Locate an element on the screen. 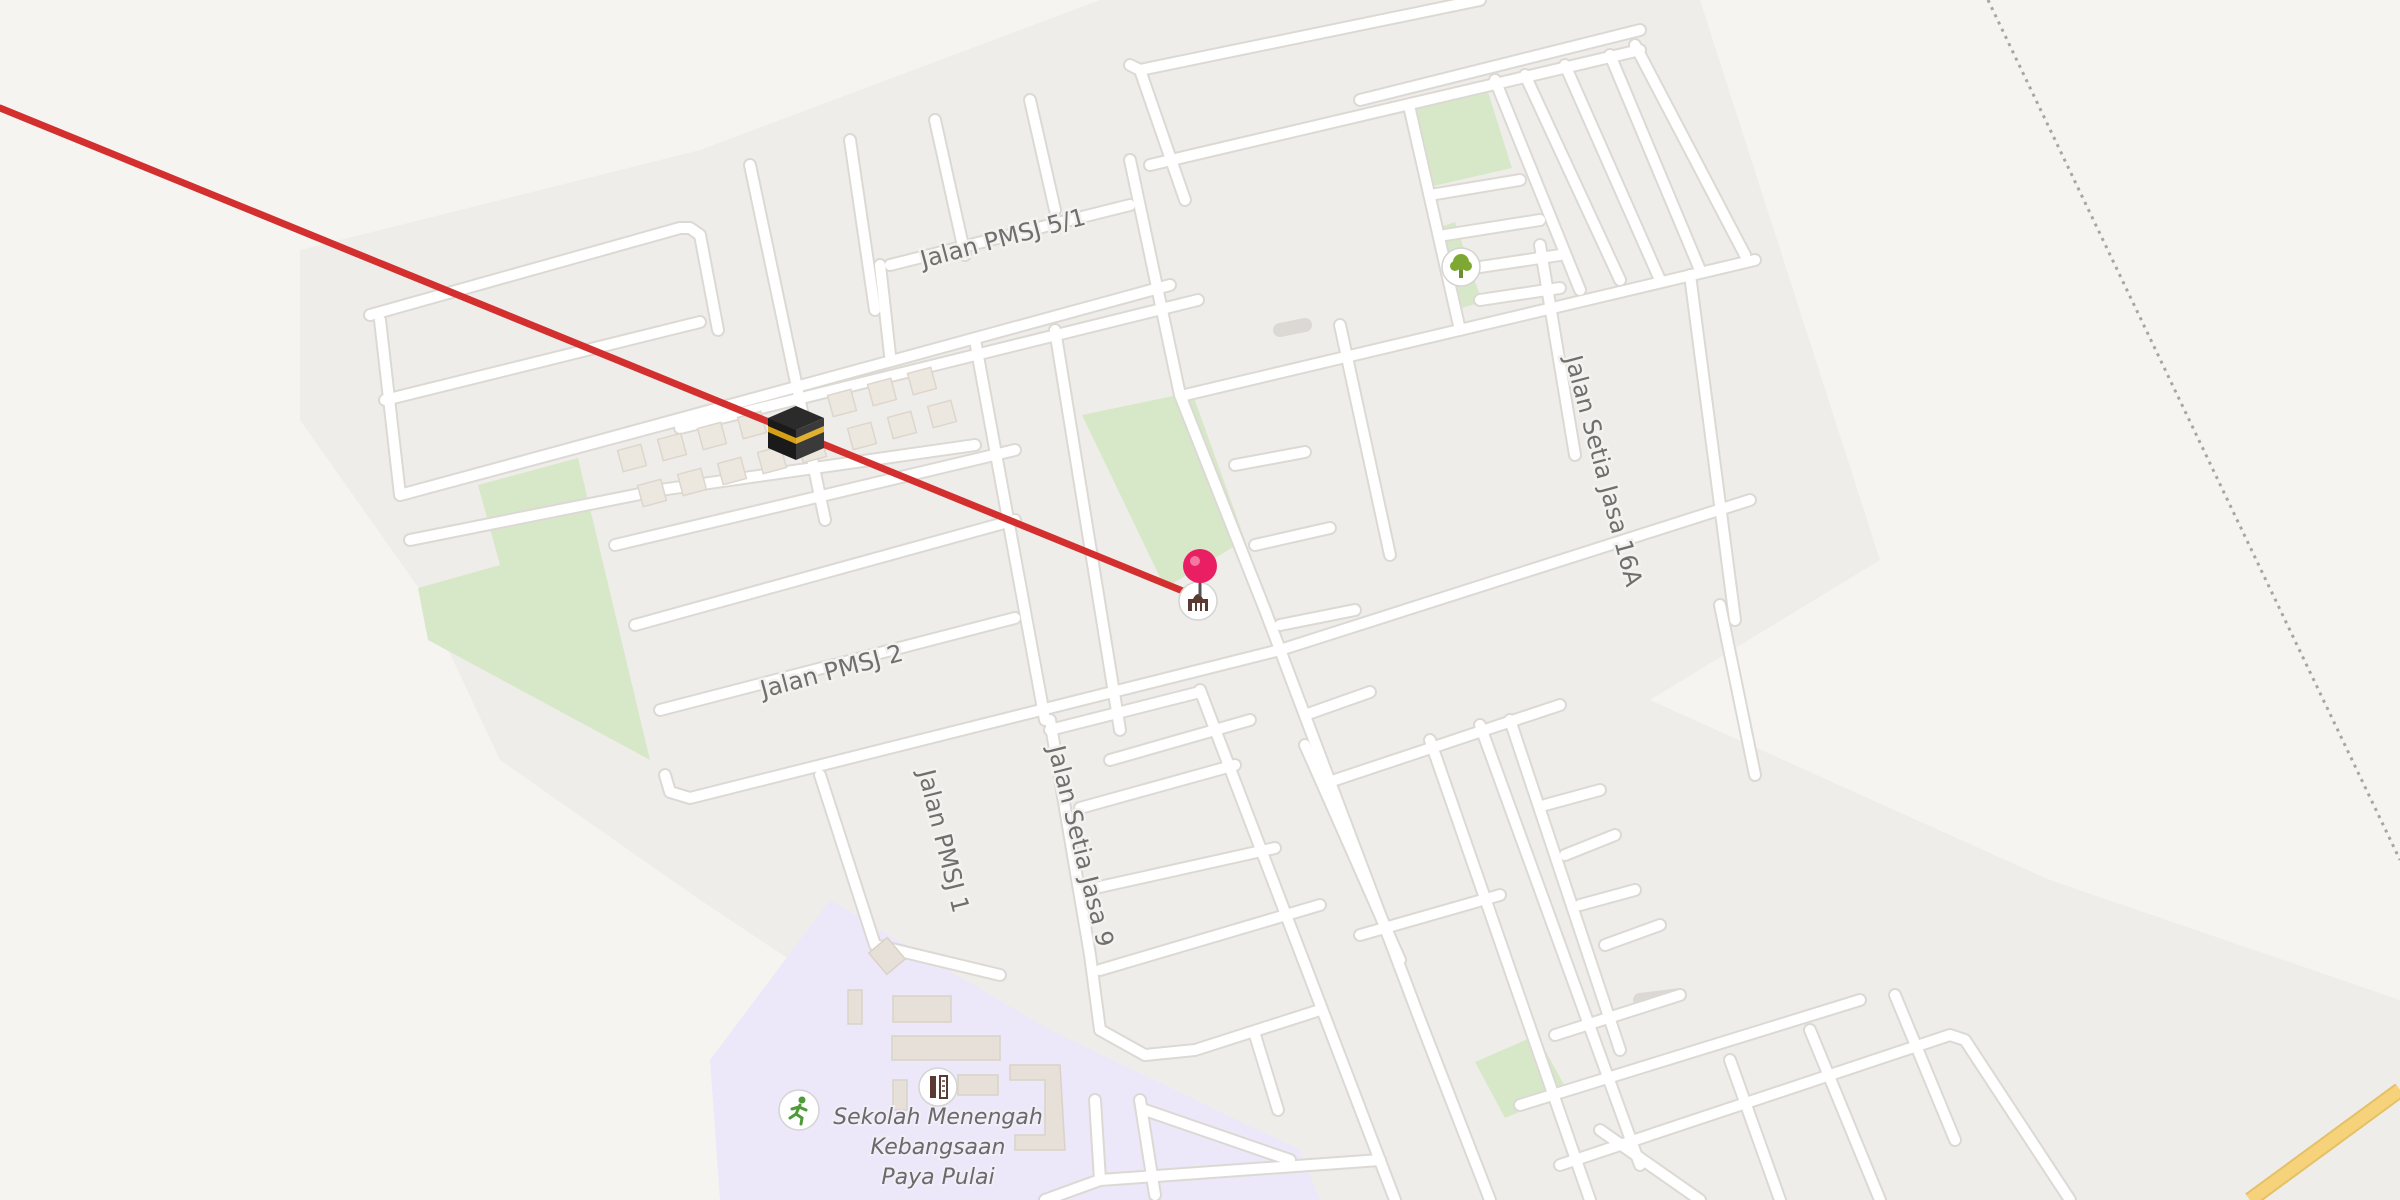  mosque-icon is located at coordinates (1198, 601).